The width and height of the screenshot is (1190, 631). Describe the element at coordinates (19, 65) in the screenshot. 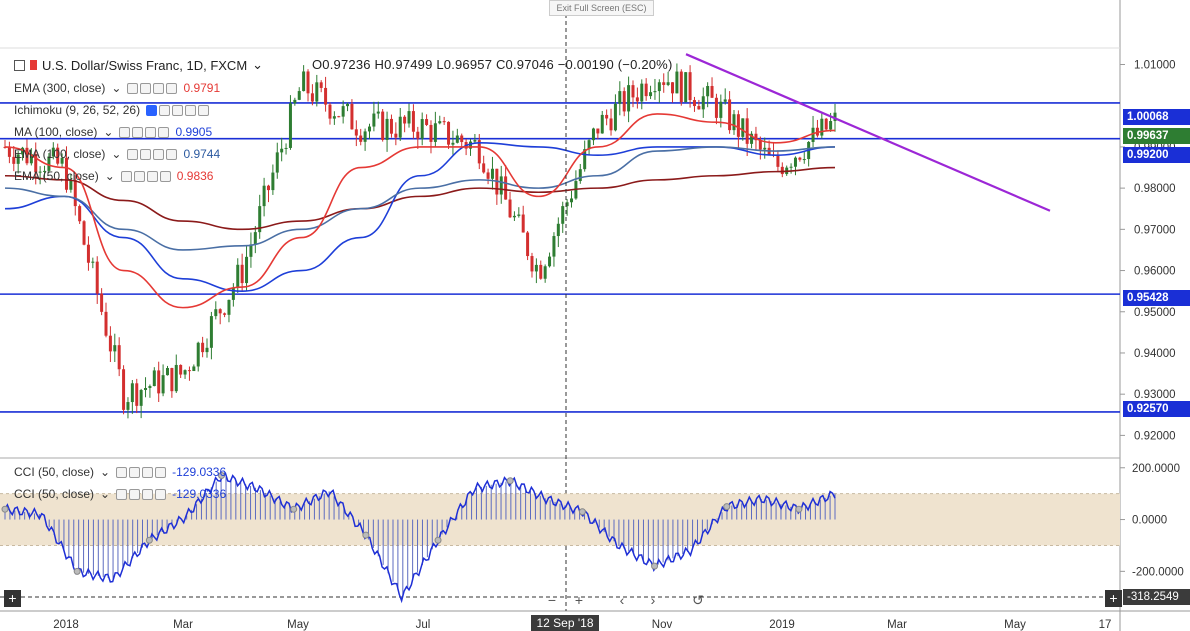

I see `collapse-icon` at that location.